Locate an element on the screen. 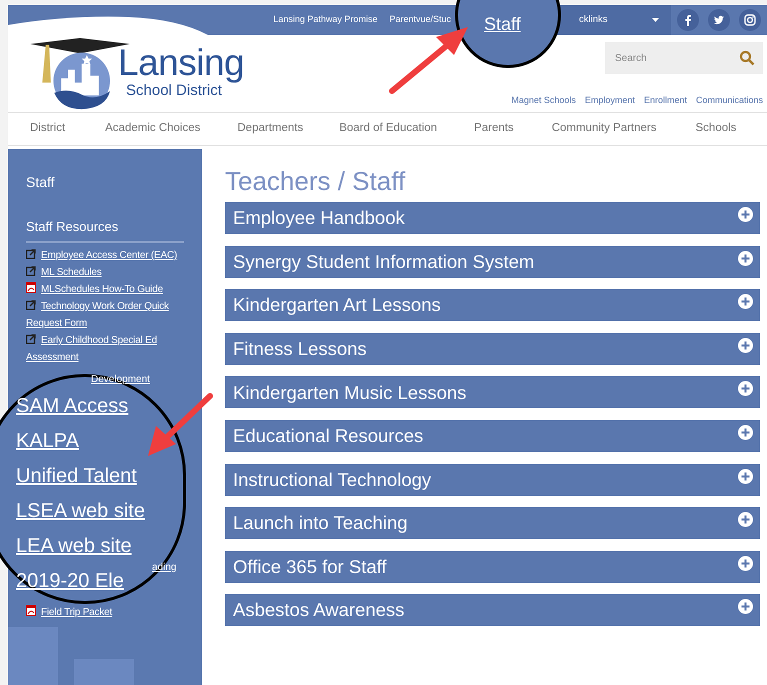 The height and width of the screenshot is (685, 767). nav-link: Community Partners is located at coordinates (604, 128).